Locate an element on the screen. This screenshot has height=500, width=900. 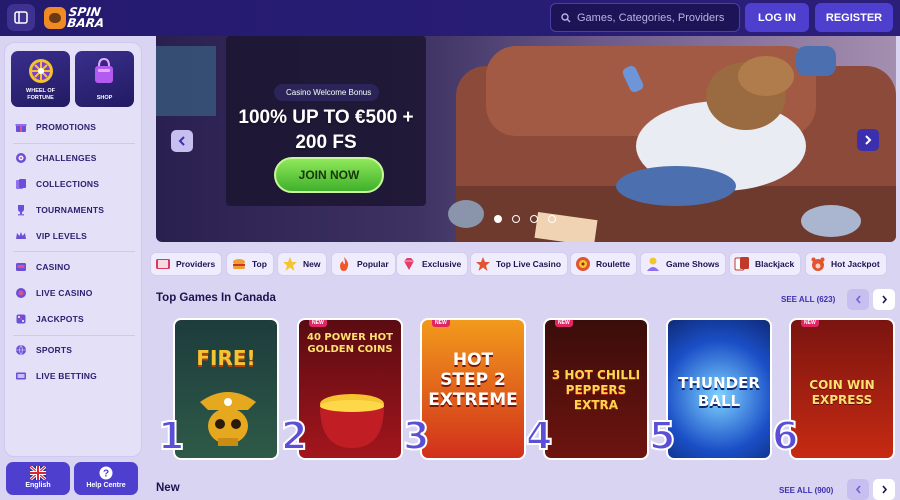
game-title: 40 POWER HOT GOLDEN COINS is located at coordinates (350, 343).